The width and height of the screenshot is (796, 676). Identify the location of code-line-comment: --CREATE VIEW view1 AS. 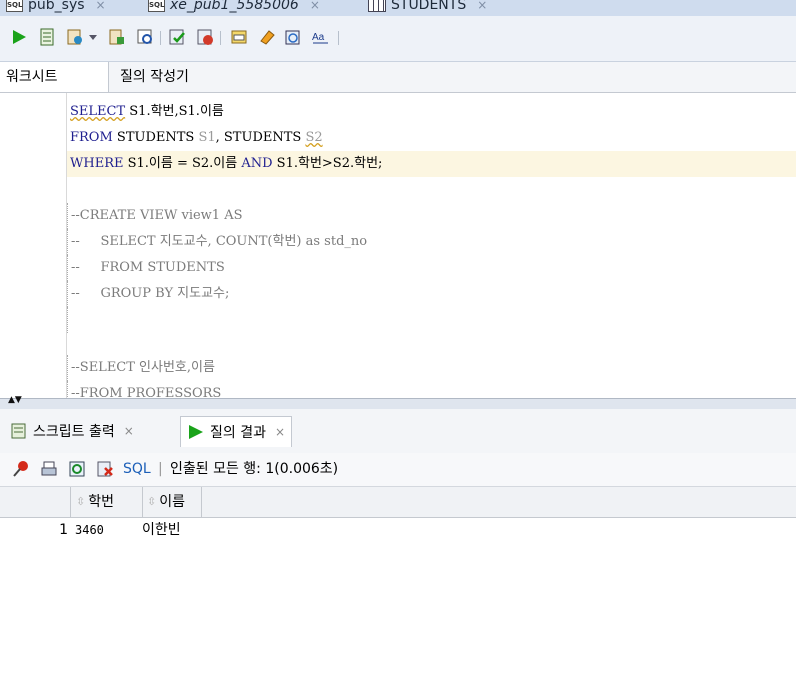
(431, 216).